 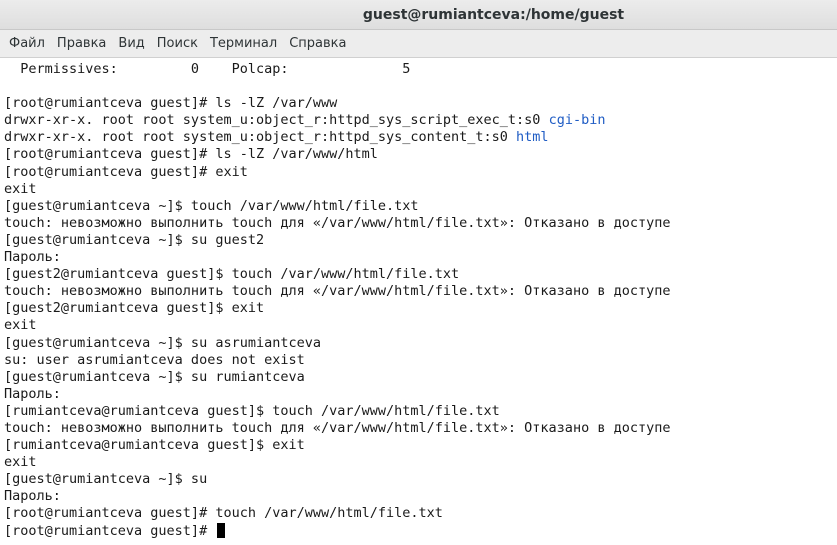 What do you see at coordinates (154, 376) in the screenshot?
I see `terminal-line-text: [guest@rumiantceva ~]$ su rumiantceva` at bounding box center [154, 376].